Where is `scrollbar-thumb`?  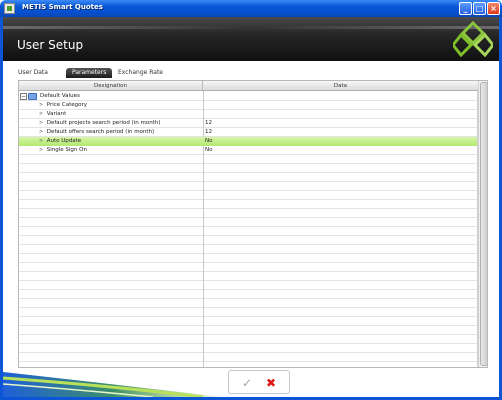
scrollbar-thumb is located at coordinates (483, 224).